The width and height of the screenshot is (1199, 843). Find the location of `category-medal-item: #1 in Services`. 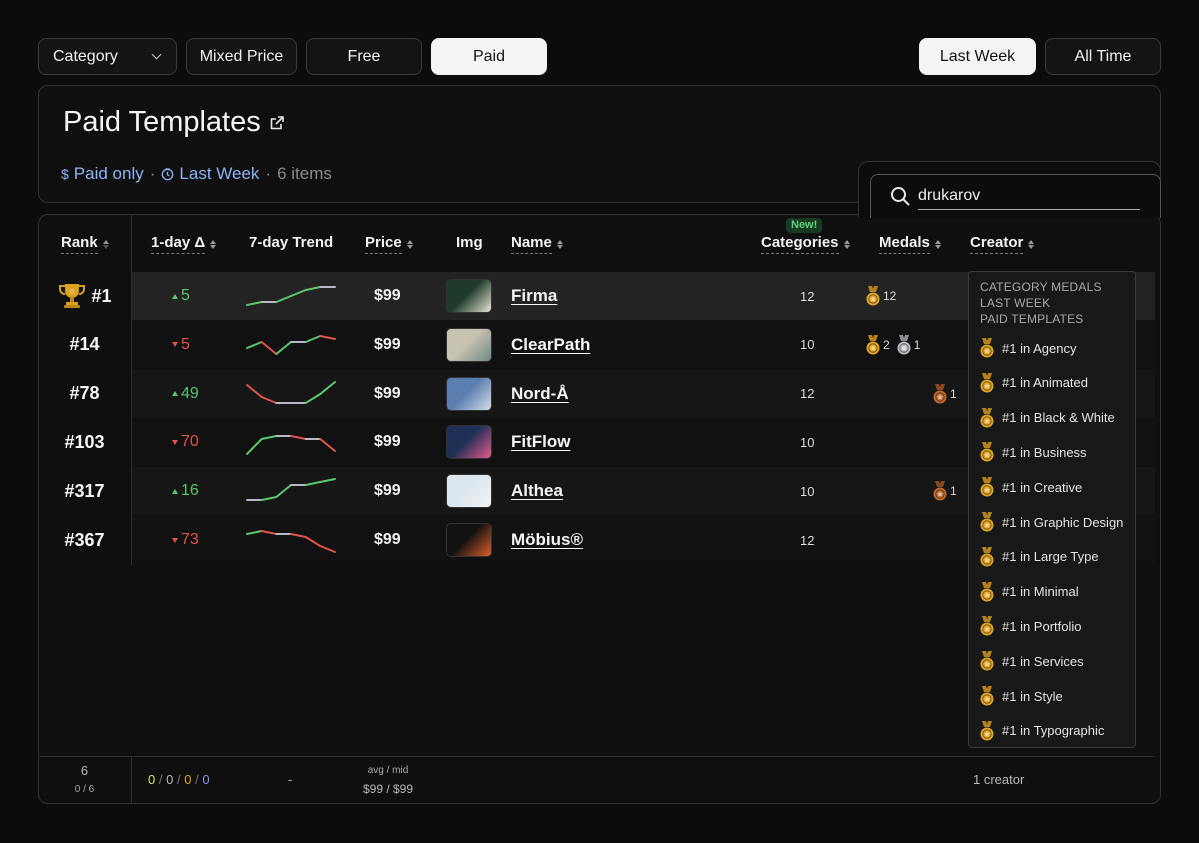

category-medal-item: #1 in Services is located at coordinates (1031, 661).